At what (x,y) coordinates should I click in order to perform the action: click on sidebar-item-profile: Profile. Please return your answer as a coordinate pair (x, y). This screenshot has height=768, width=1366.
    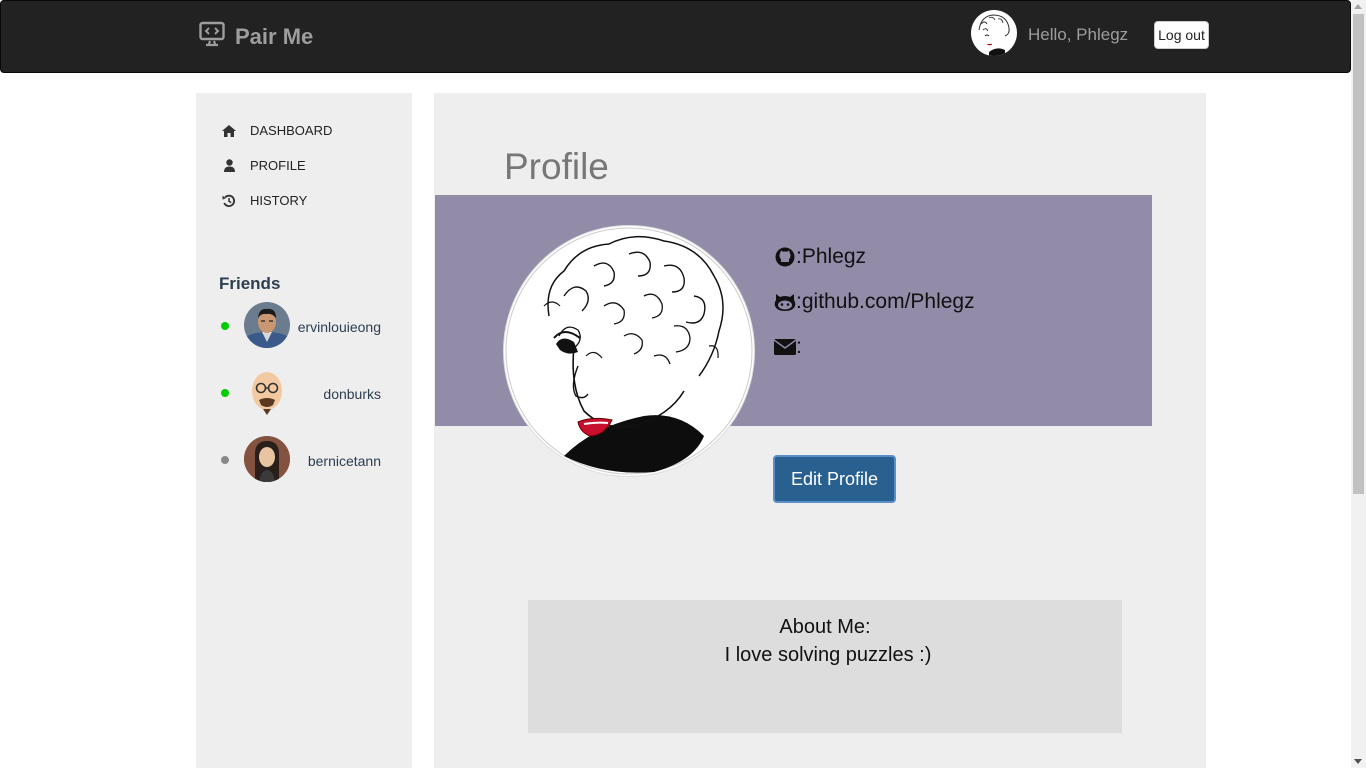
    Looking at the image, I should click on (263, 165).